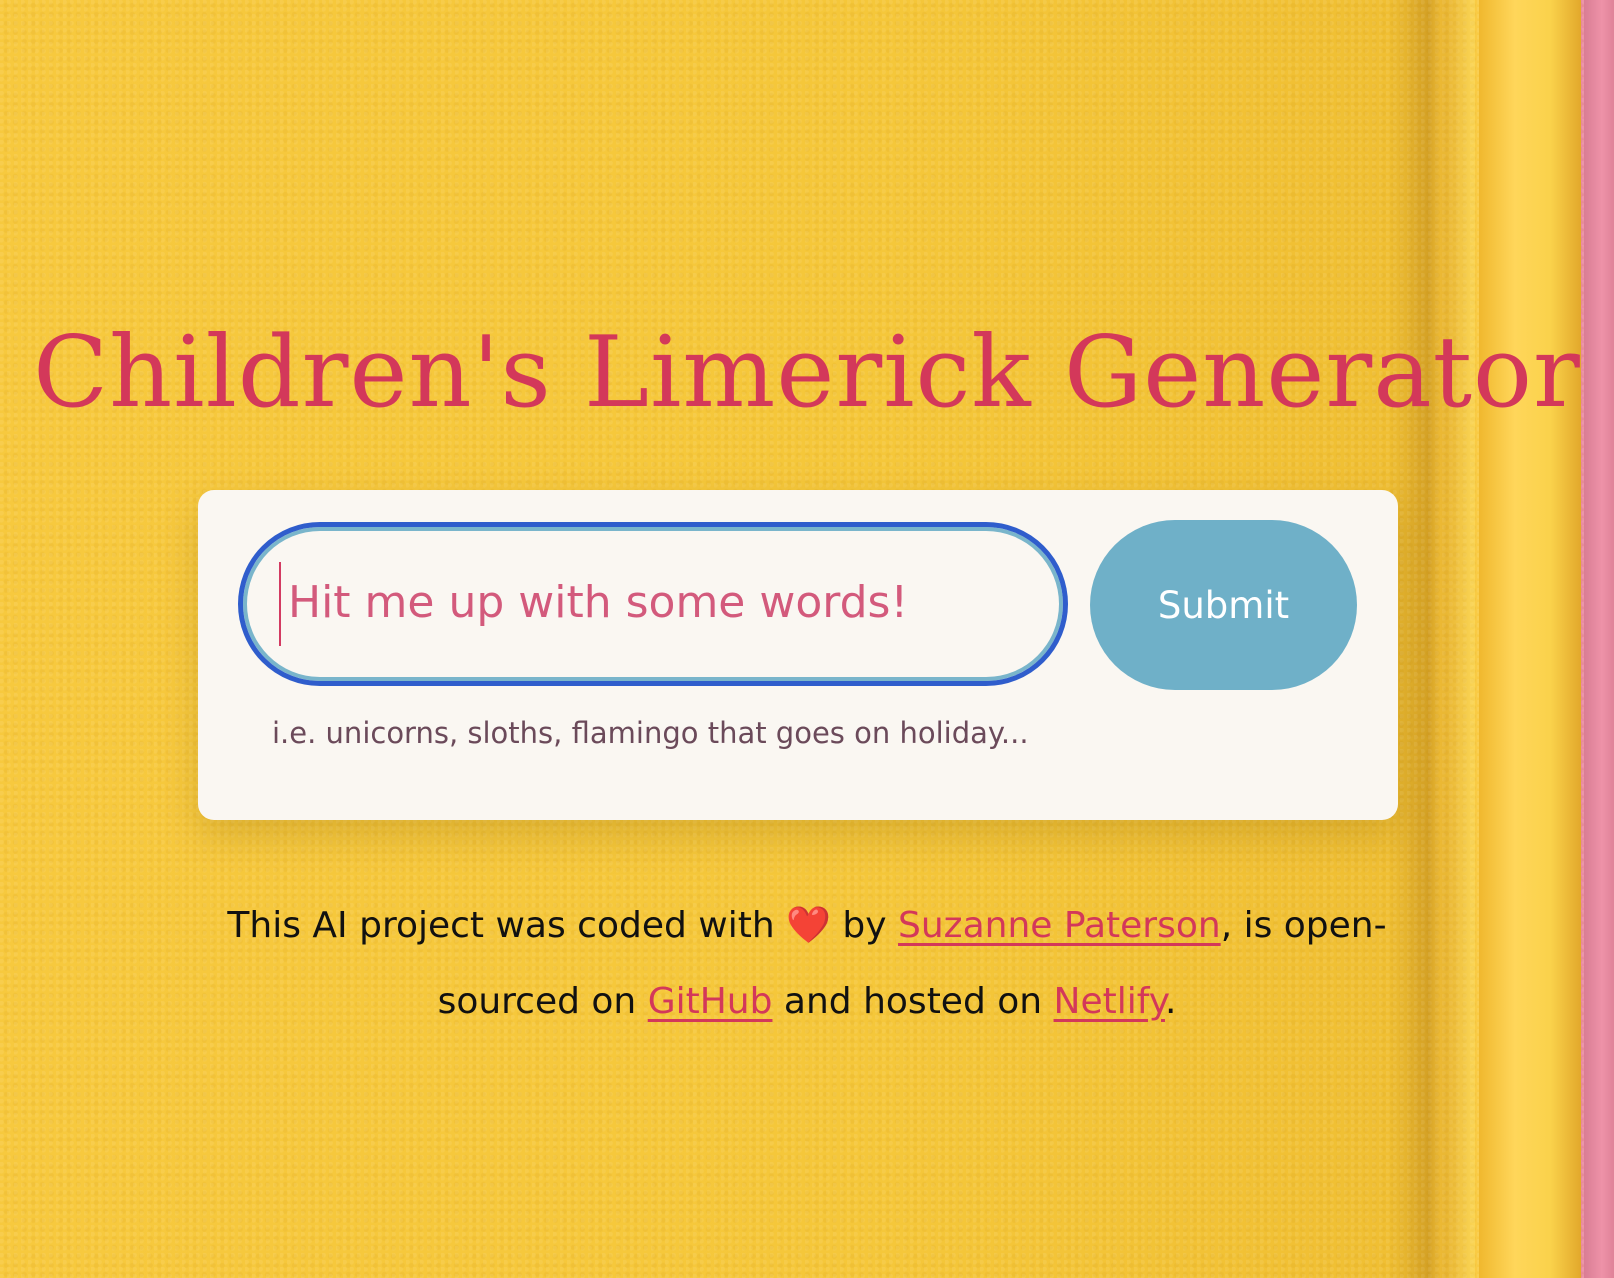 The image size is (1614, 1278). I want to click on page-title: Children's Limerick Generator, so click(807, 372).